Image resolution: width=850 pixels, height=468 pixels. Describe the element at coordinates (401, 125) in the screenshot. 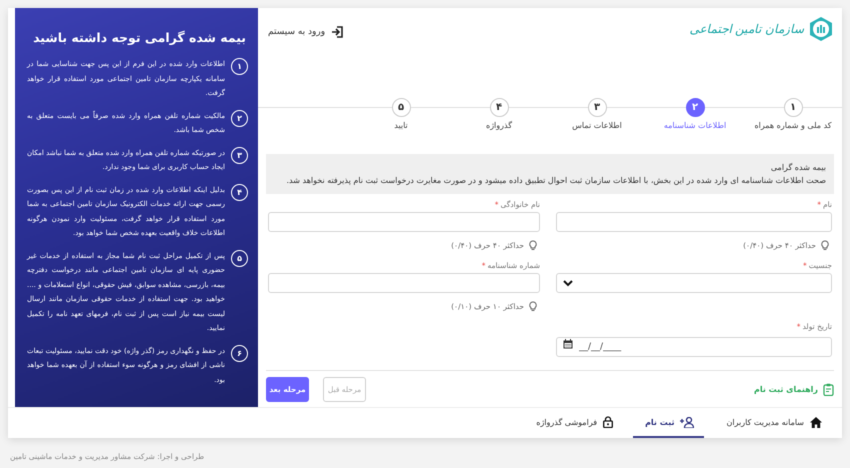

I see `step-label: تایید` at that location.